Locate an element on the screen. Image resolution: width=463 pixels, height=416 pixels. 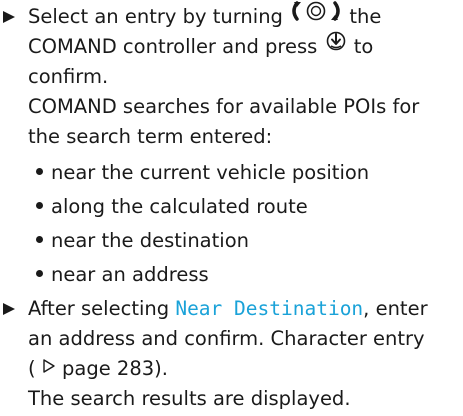
list-item: near the destination is located at coordinates (249, 241).